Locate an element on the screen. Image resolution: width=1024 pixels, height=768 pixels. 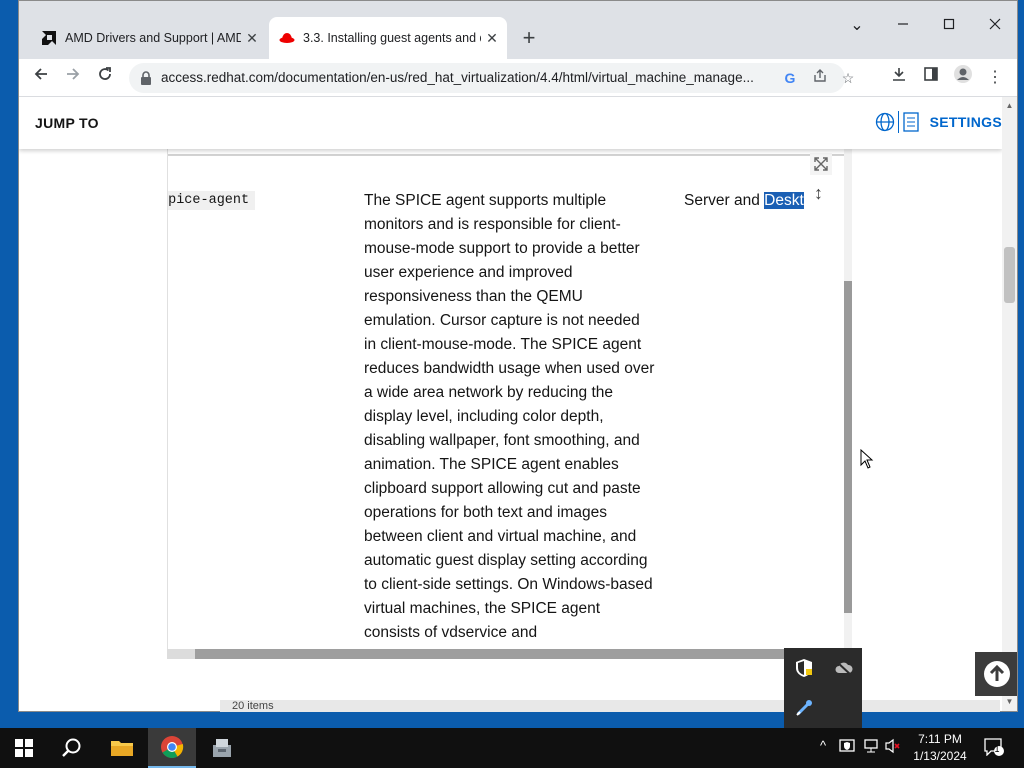
arrow-up-circle-icon is located at coordinates (997, 674).